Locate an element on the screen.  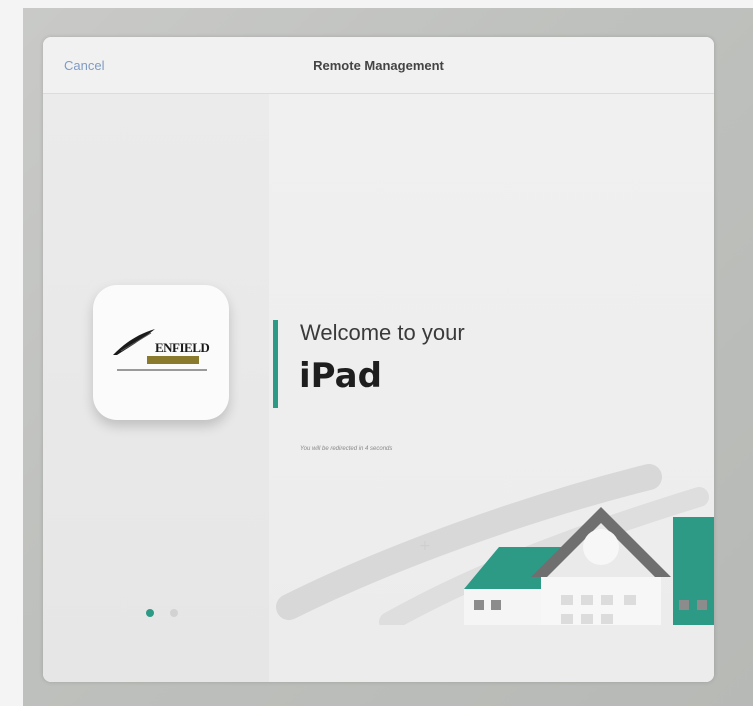
device-name: iPad is located at coordinates (340, 376).